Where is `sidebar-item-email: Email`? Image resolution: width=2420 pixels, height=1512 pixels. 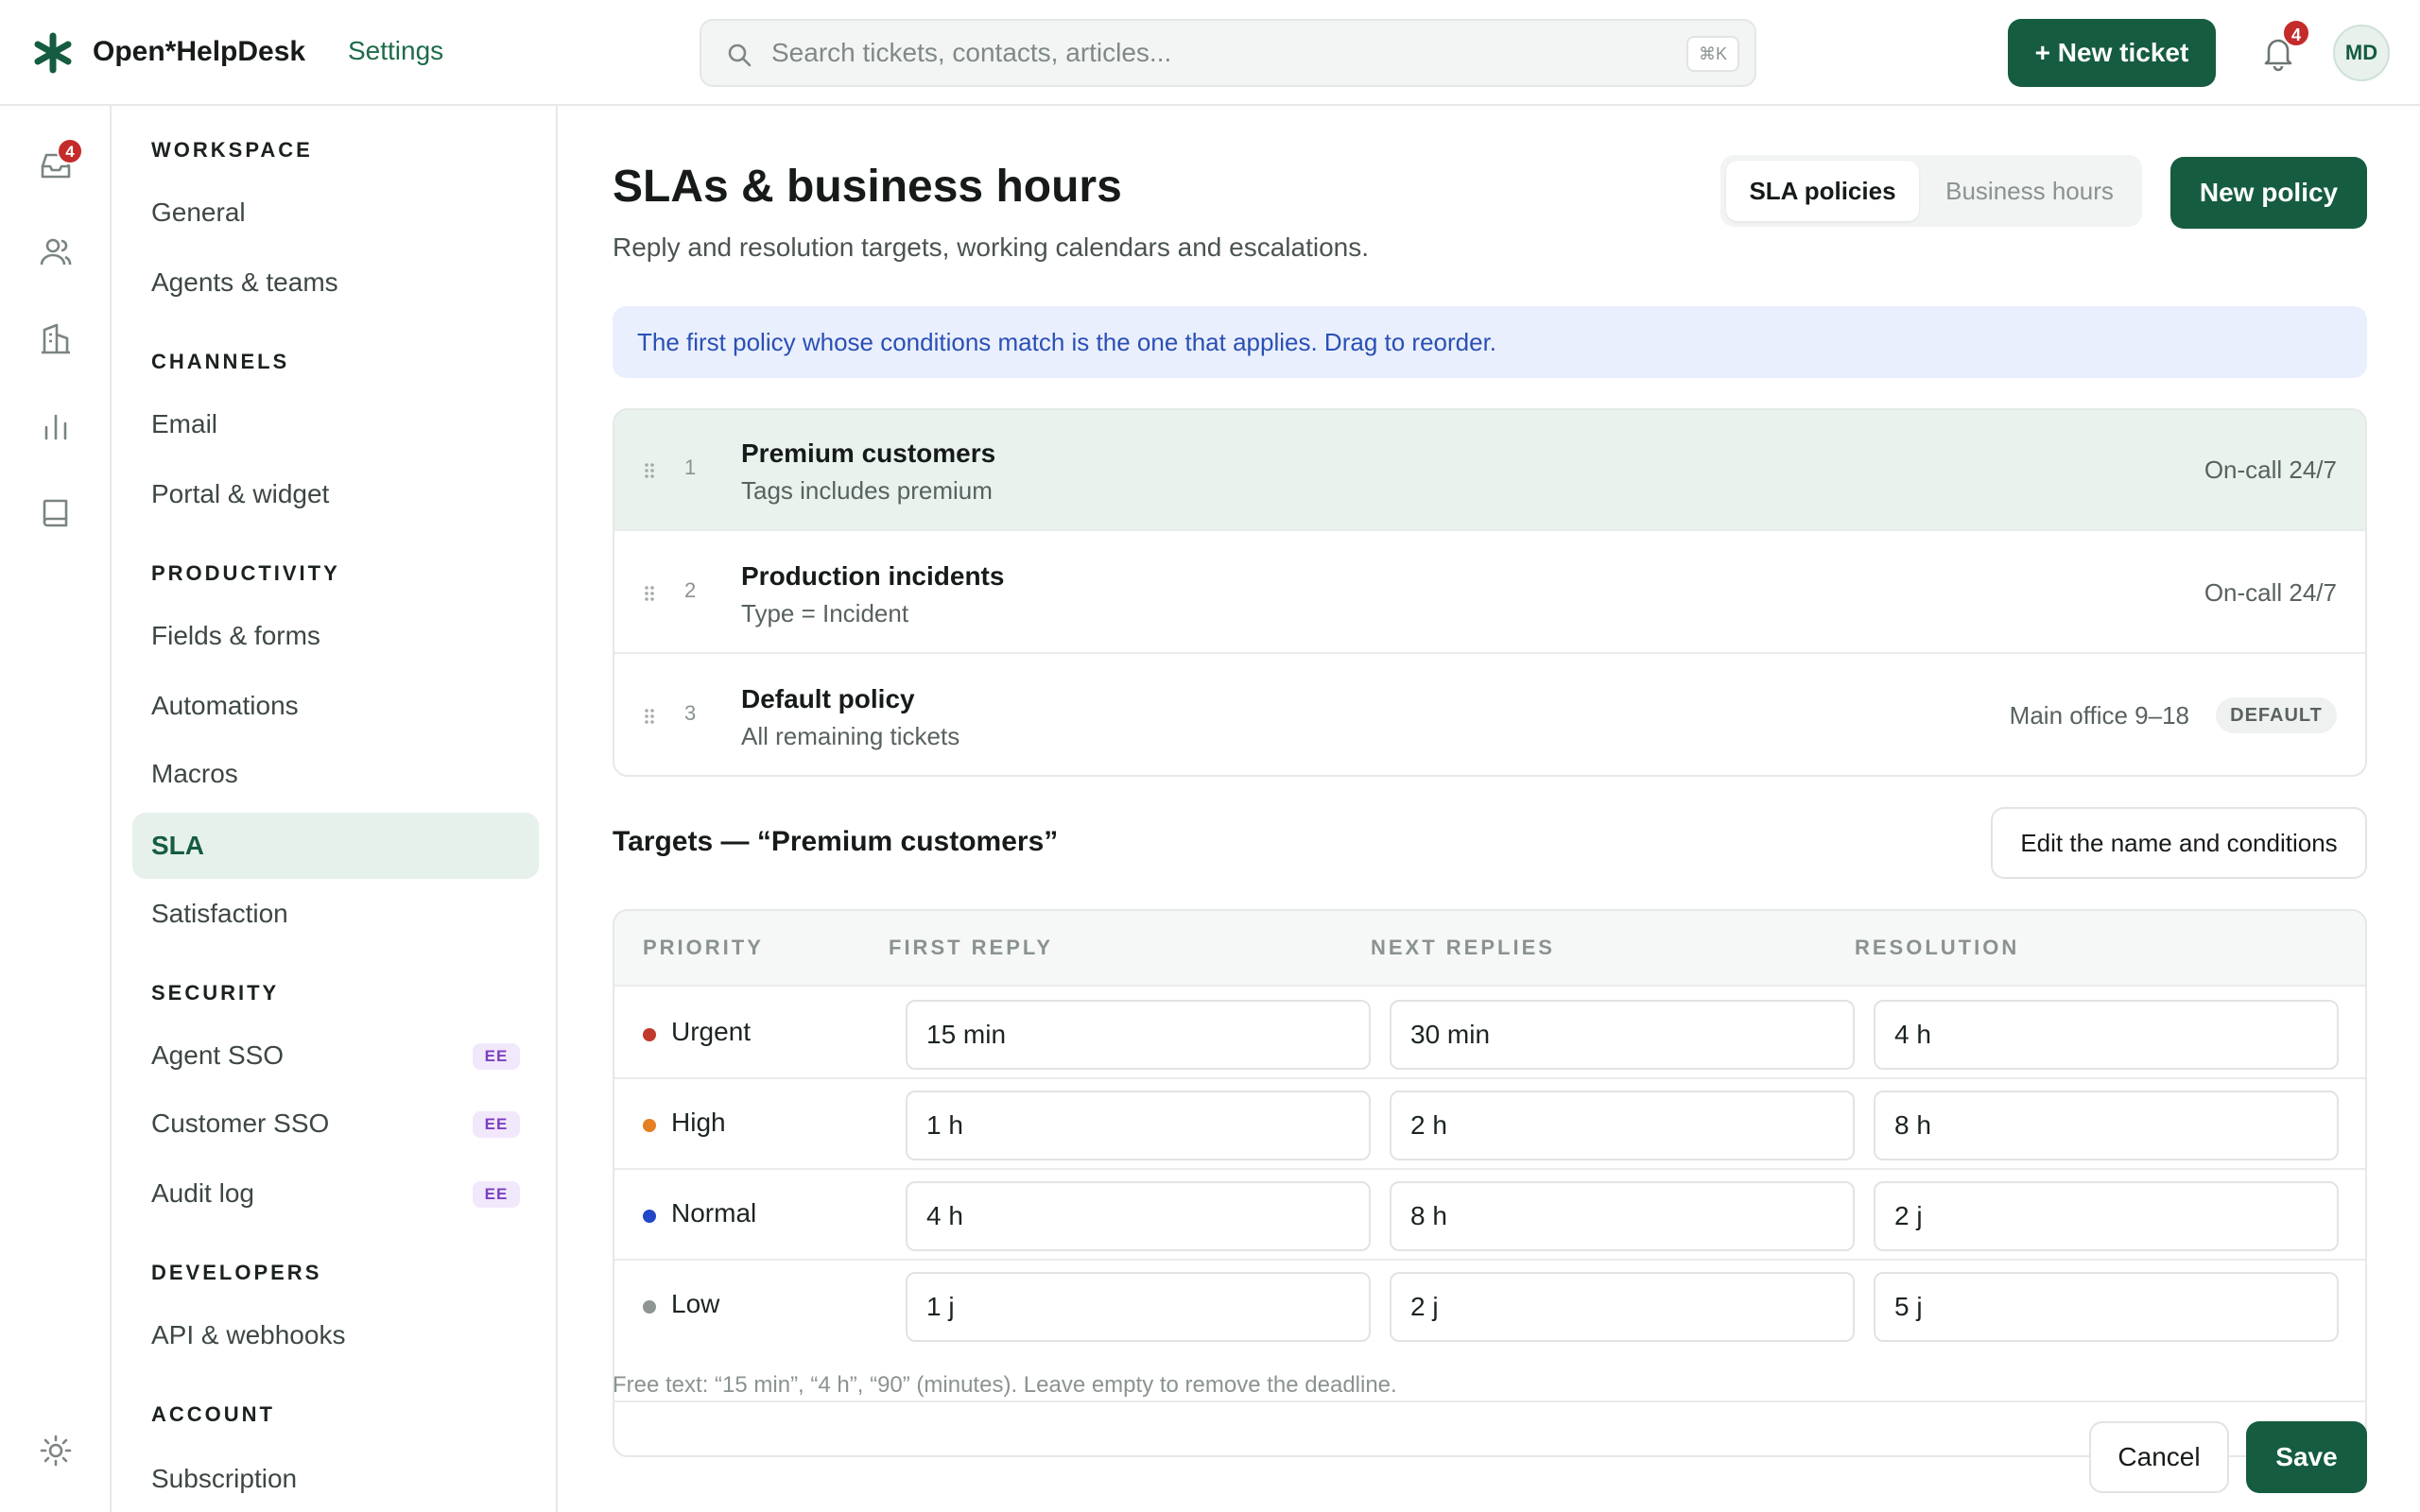 sidebar-item-email: Email is located at coordinates (335, 424).